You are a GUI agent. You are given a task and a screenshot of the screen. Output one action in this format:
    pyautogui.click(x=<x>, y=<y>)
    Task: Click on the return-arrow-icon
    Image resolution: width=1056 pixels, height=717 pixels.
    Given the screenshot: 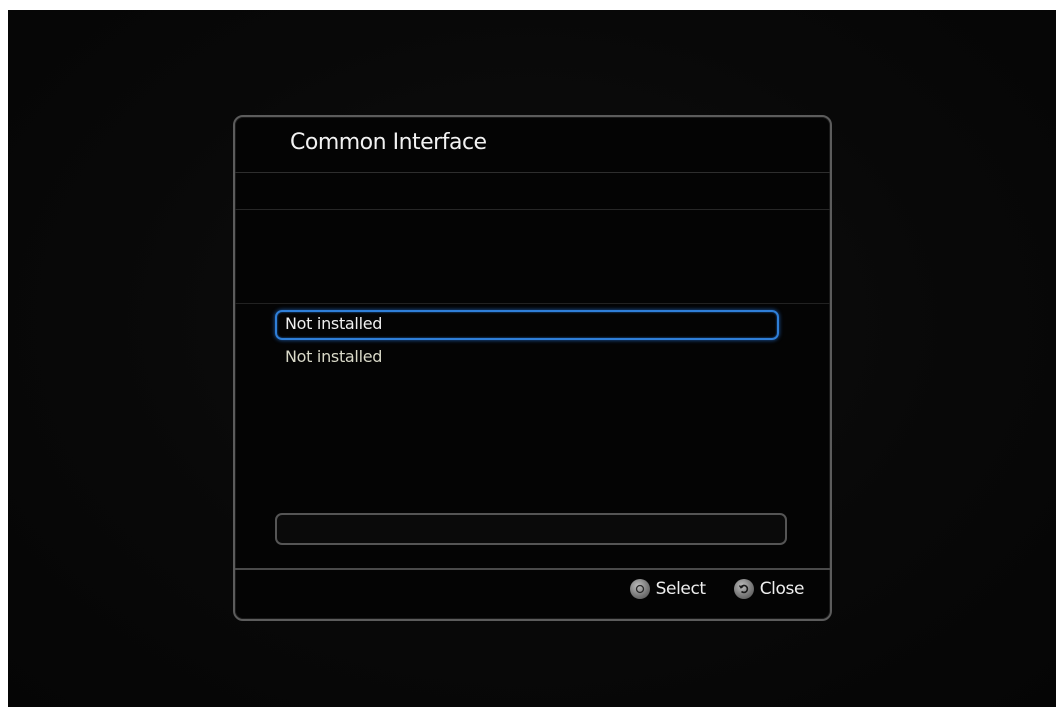 What is the action you would take?
    pyautogui.click(x=743, y=589)
    